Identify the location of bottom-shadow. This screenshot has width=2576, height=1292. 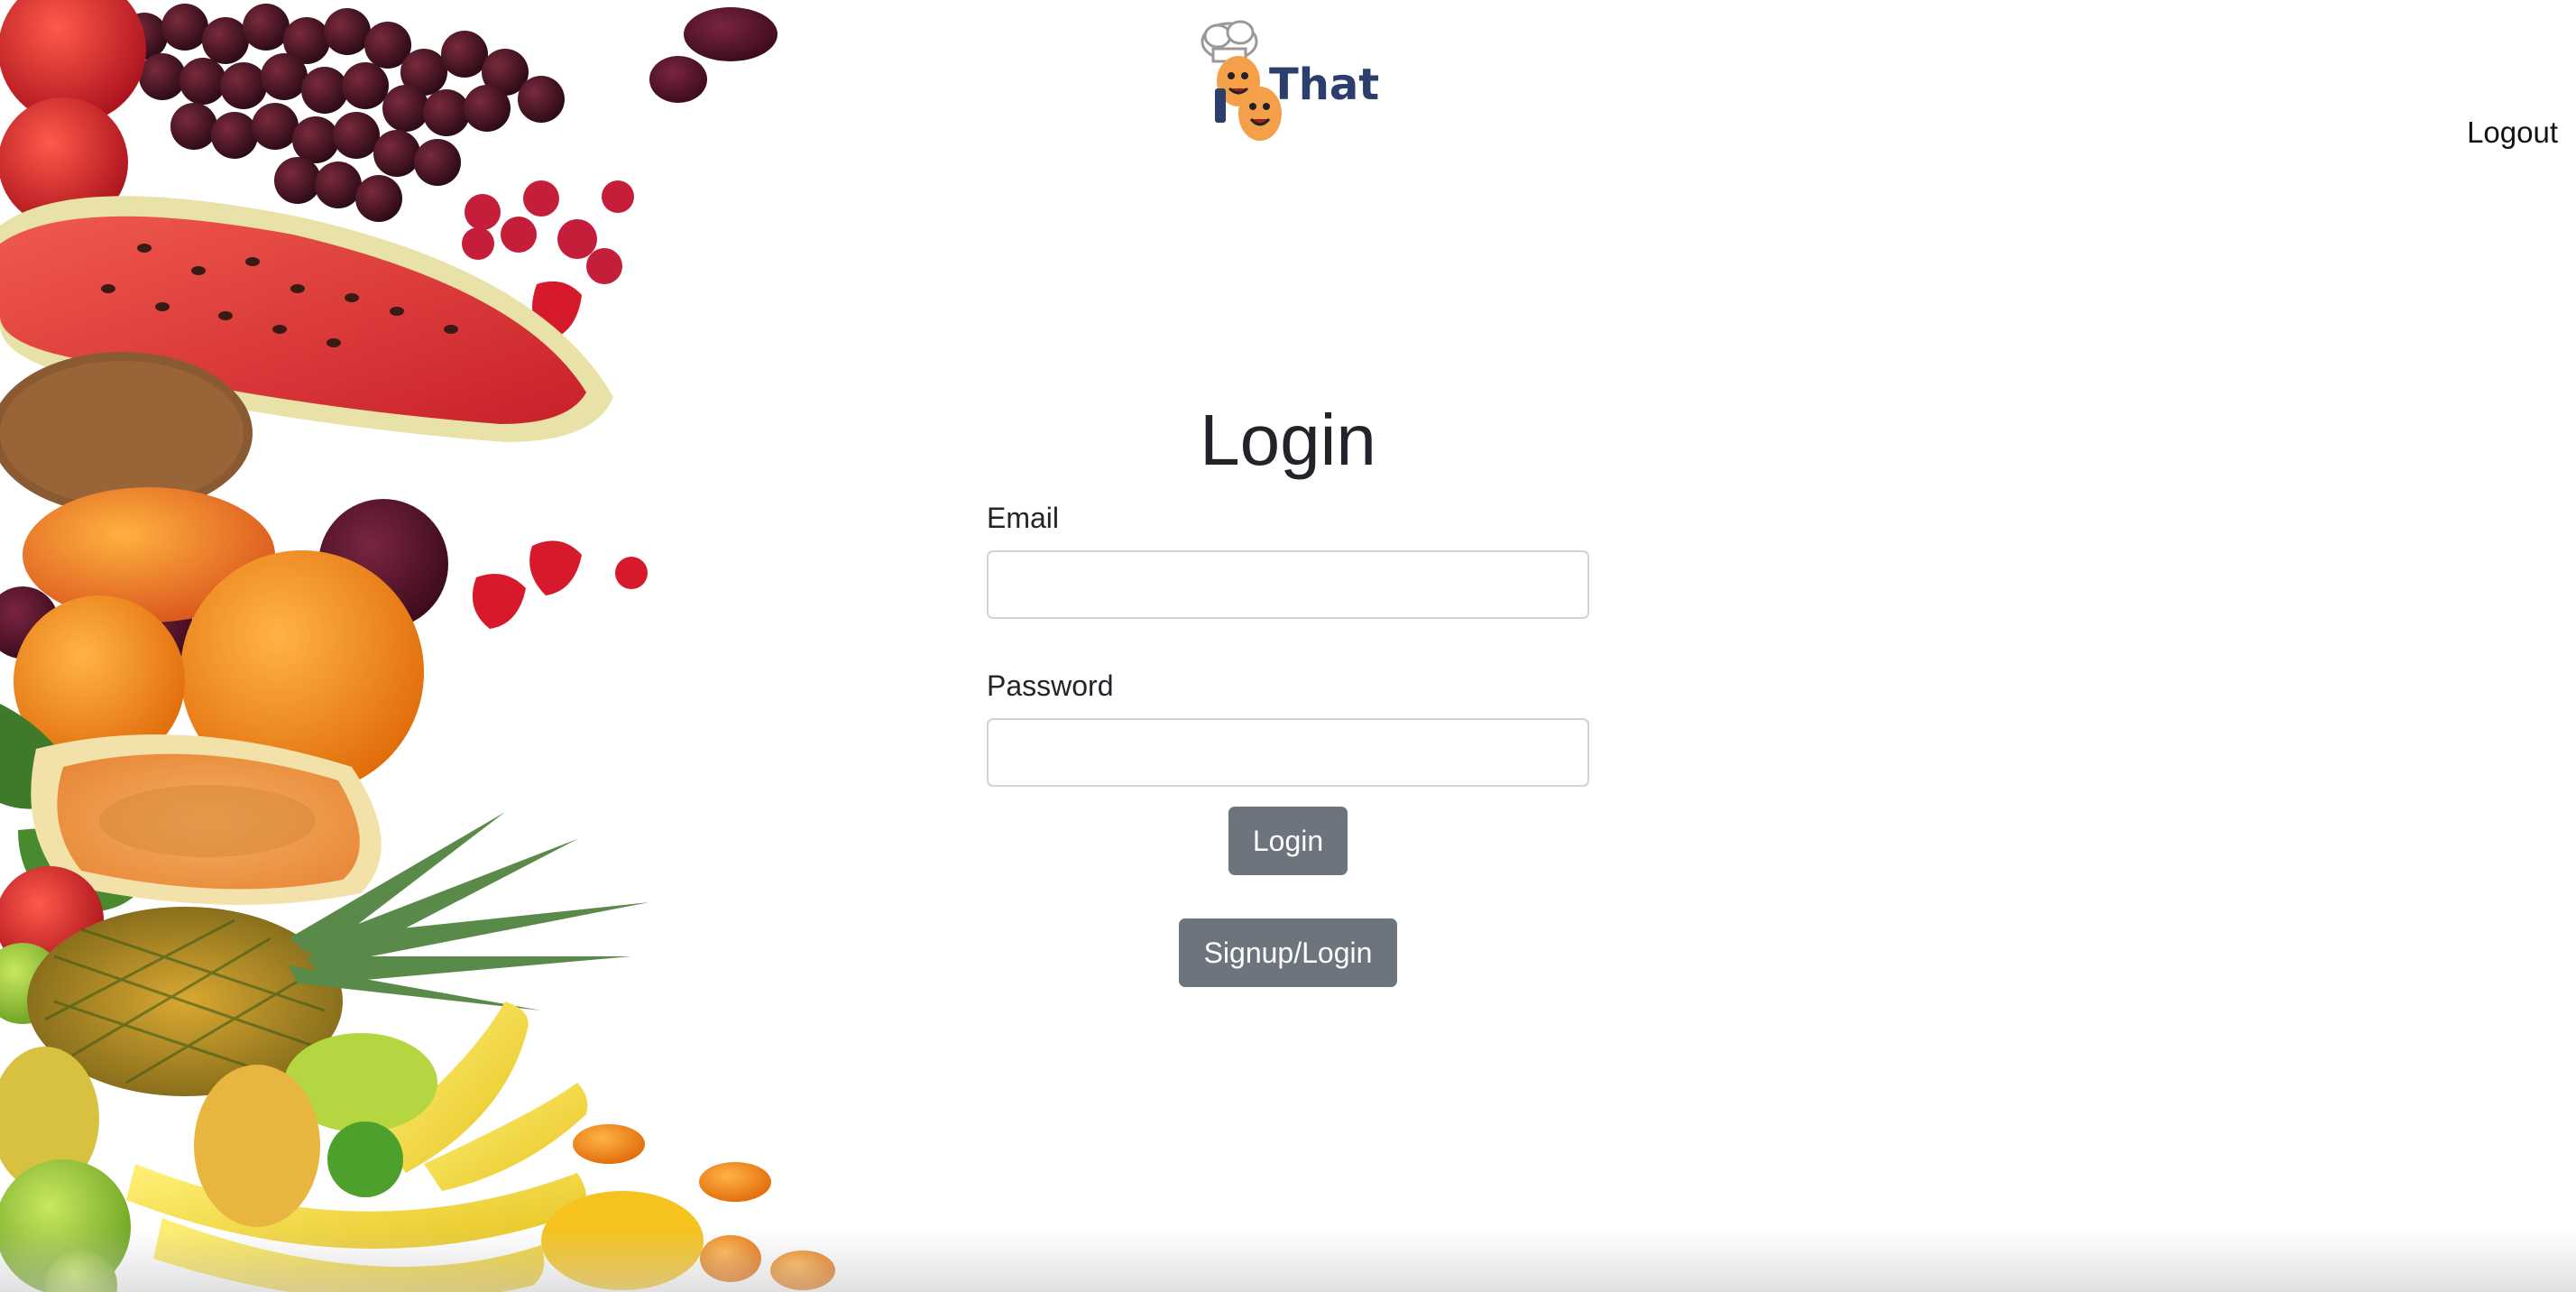
(1288, 1260).